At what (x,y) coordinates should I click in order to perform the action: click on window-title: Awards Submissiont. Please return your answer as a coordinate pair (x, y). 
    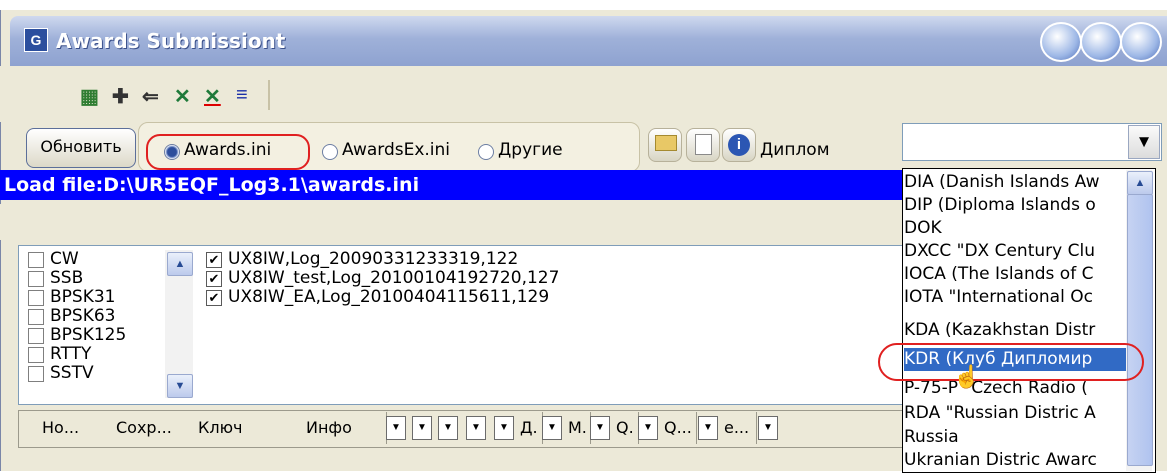
    Looking at the image, I should click on (171, 41).